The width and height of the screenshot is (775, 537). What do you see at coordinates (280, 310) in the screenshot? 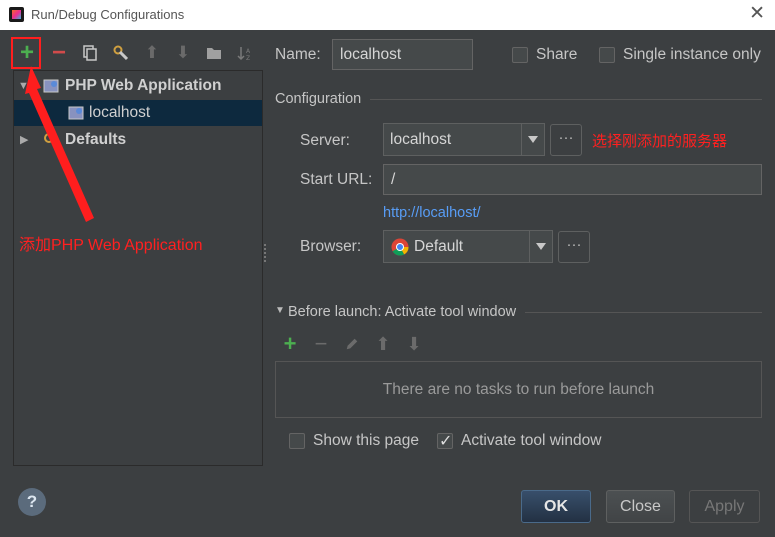
I see `before-launch-collapse-icon: ▼` at bounding box center [280, 310].